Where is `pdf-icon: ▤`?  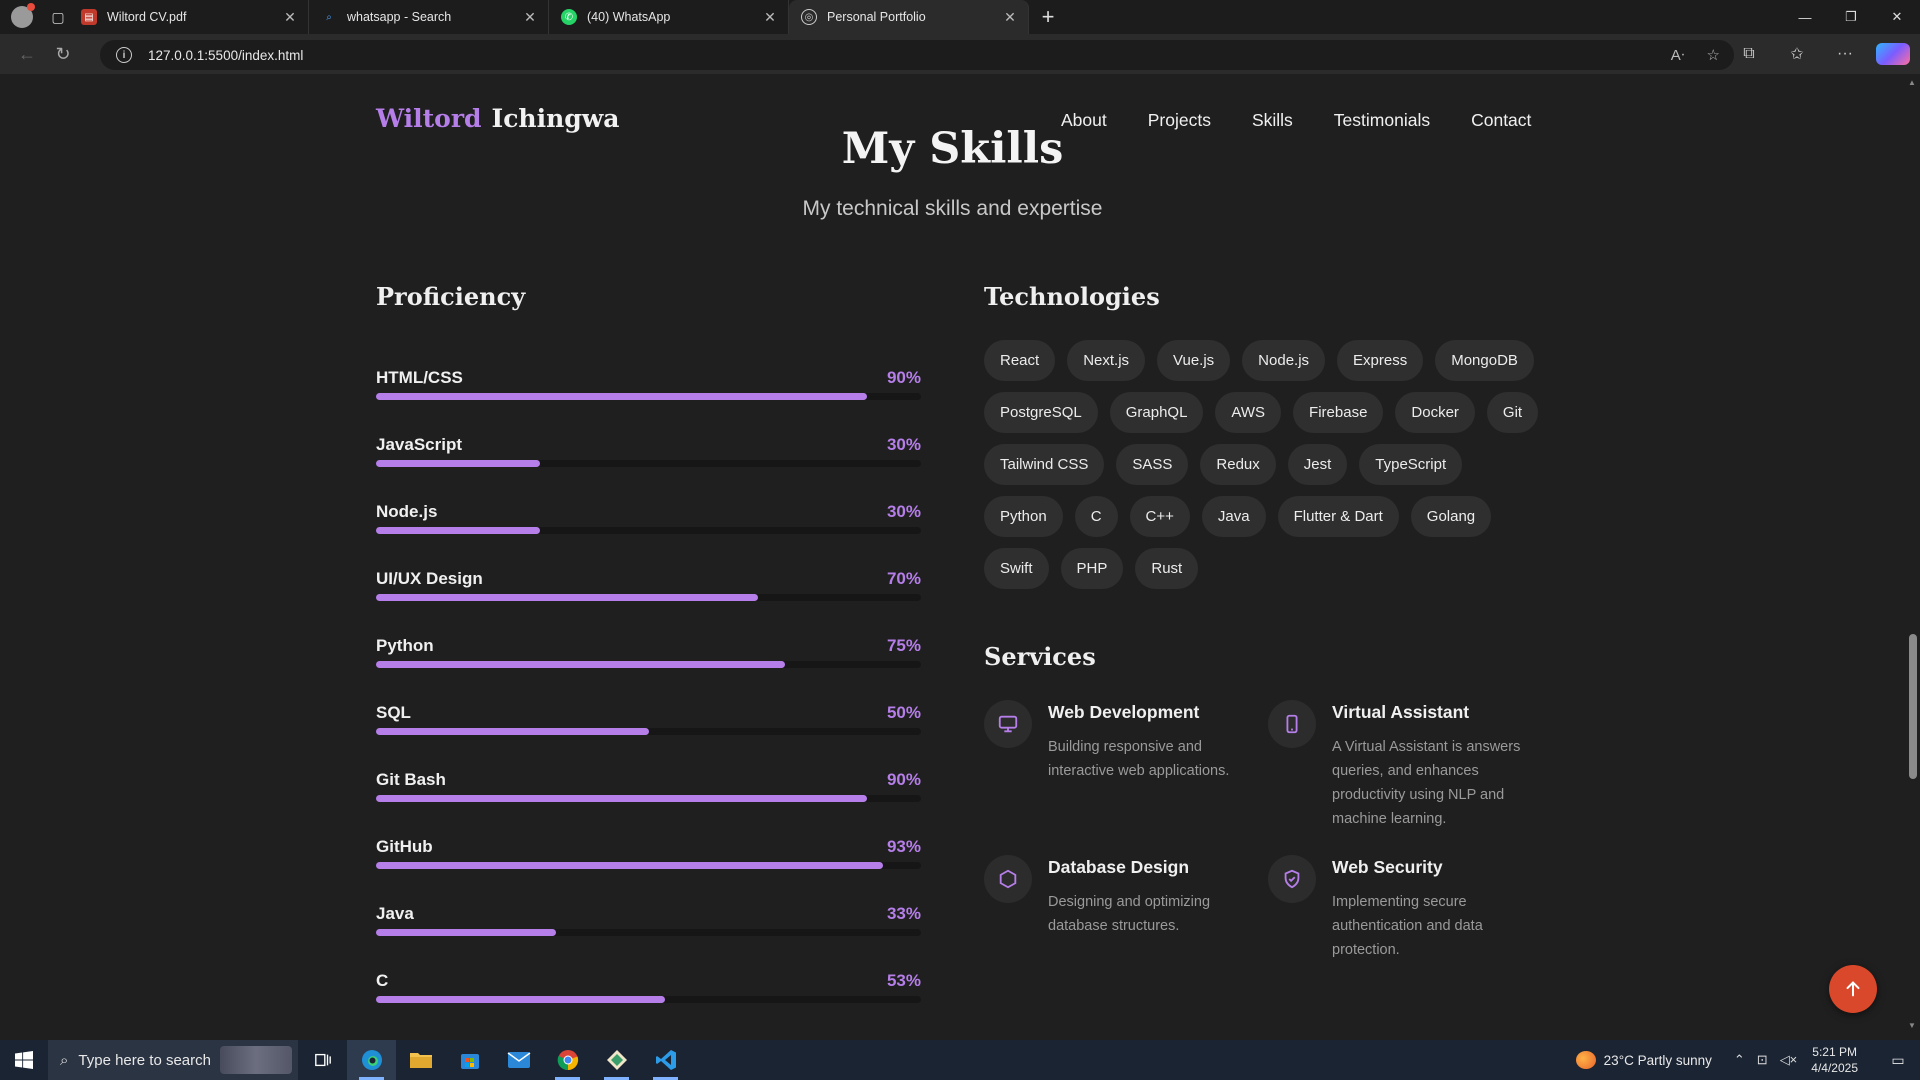 pdf-icon: ▤ is located at coordinates (89, 17).